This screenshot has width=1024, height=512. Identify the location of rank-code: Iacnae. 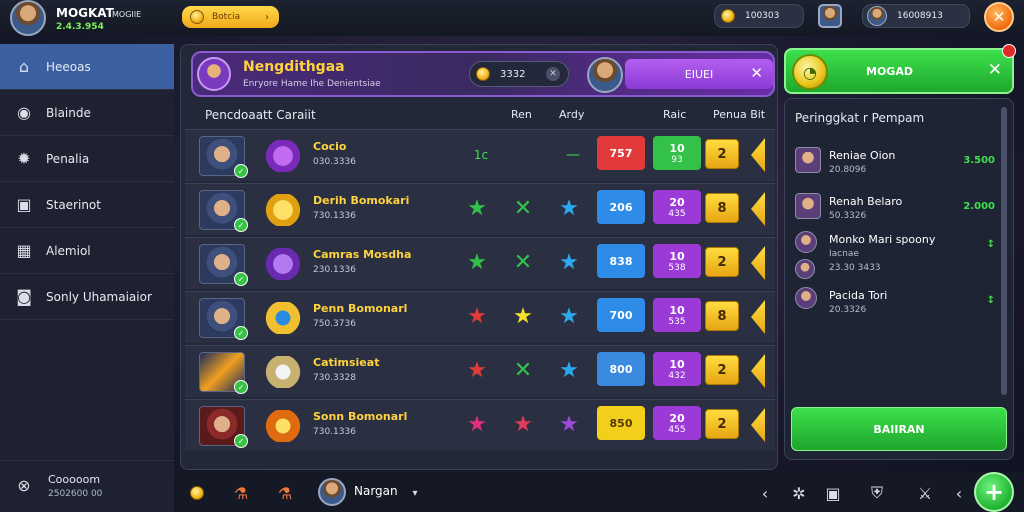
(844, 254).